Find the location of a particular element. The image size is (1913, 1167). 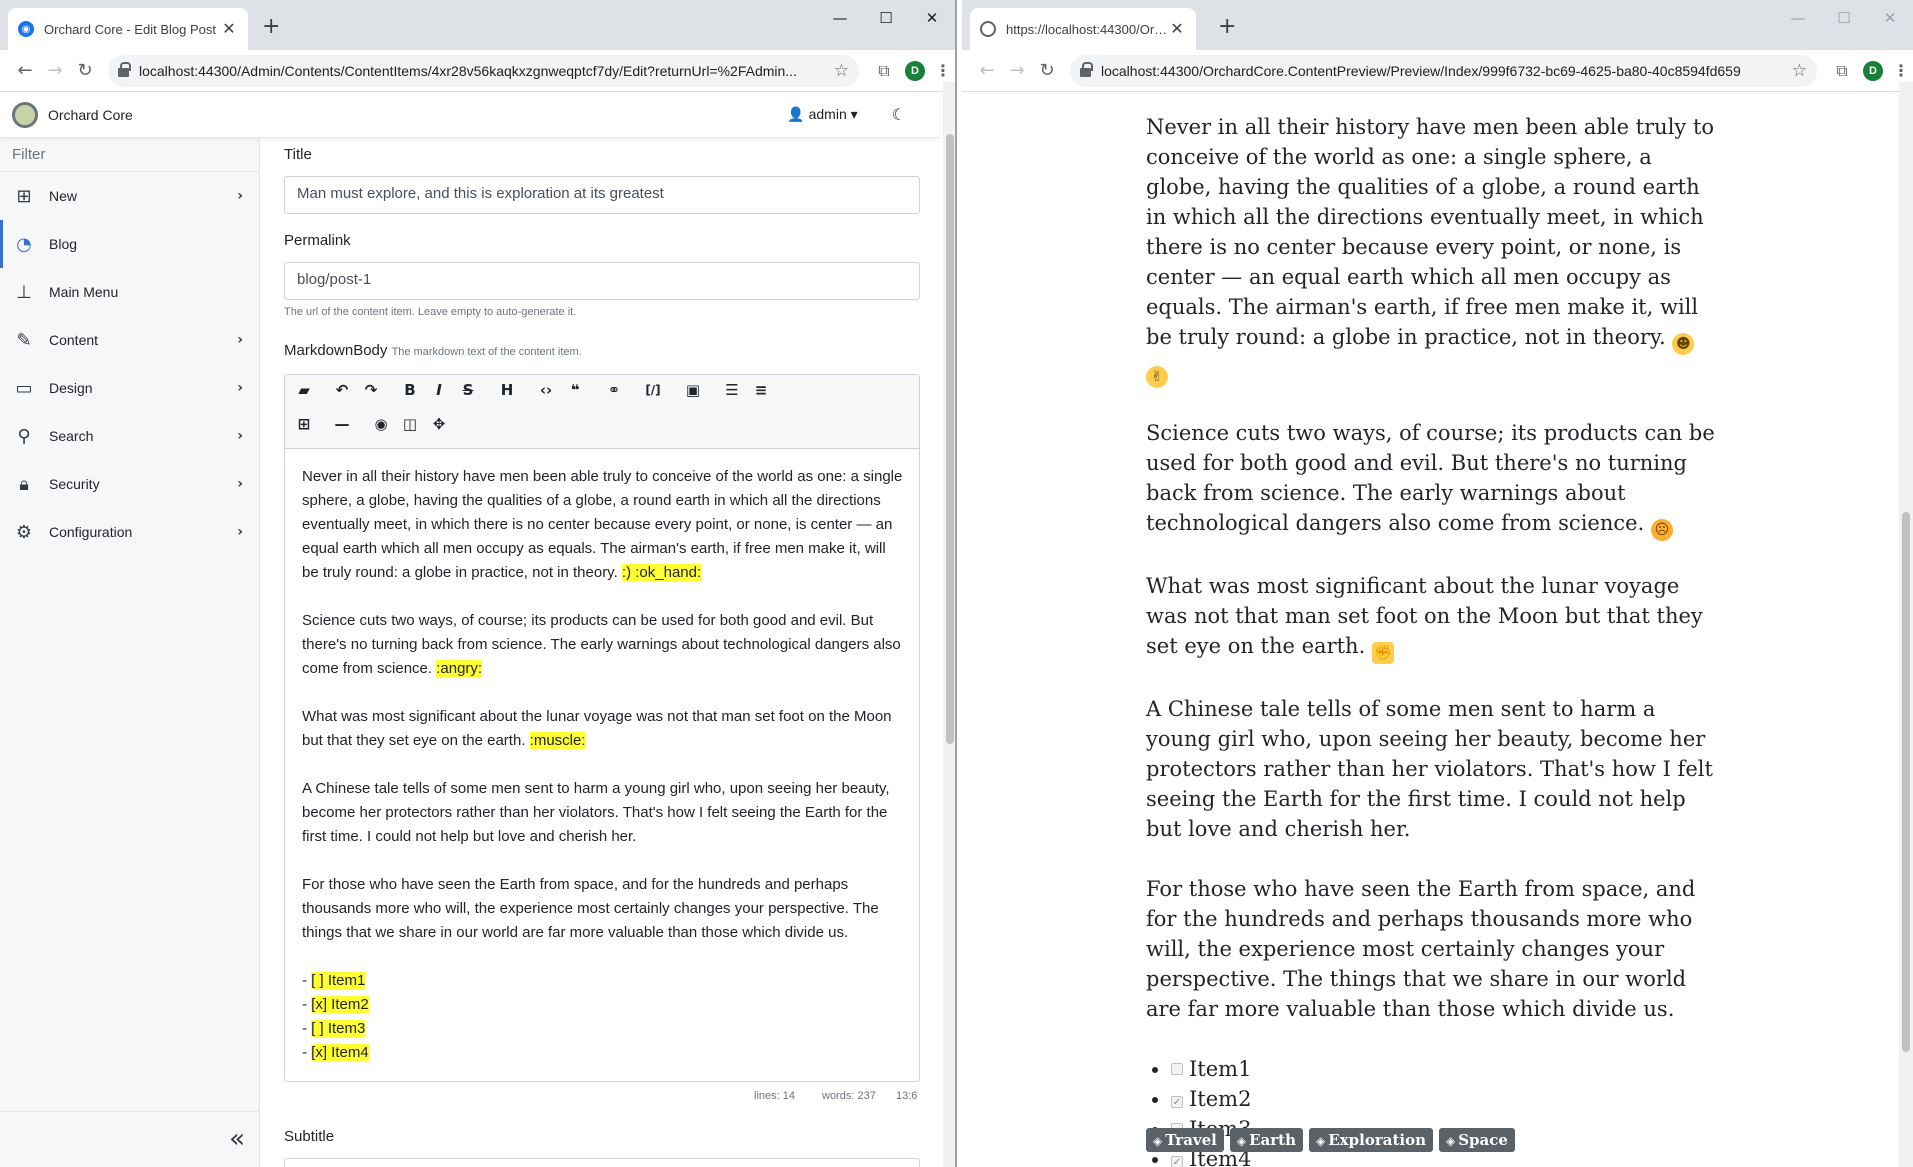

image-icon: ▣ is located at coordinates (693, 390).